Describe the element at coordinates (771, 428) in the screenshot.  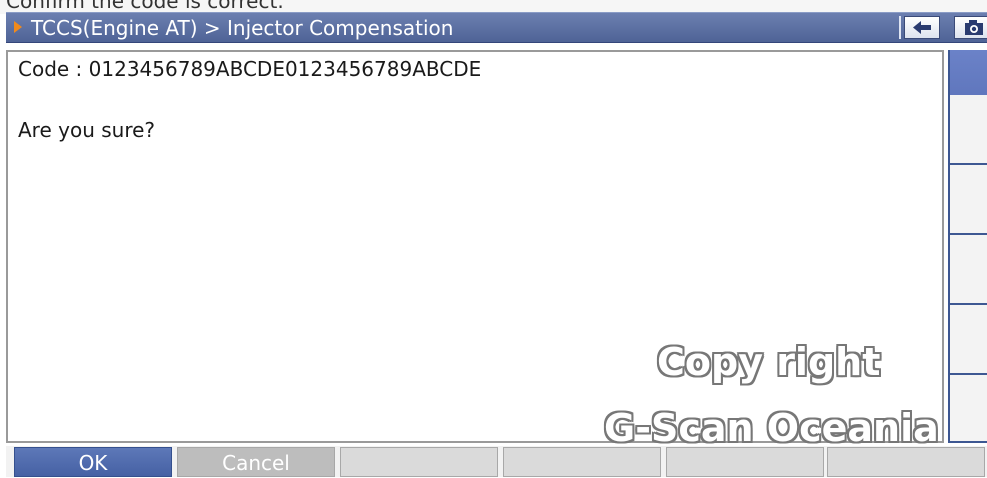
I see `watermark-line-2: G-Scan Oceania` at that location.